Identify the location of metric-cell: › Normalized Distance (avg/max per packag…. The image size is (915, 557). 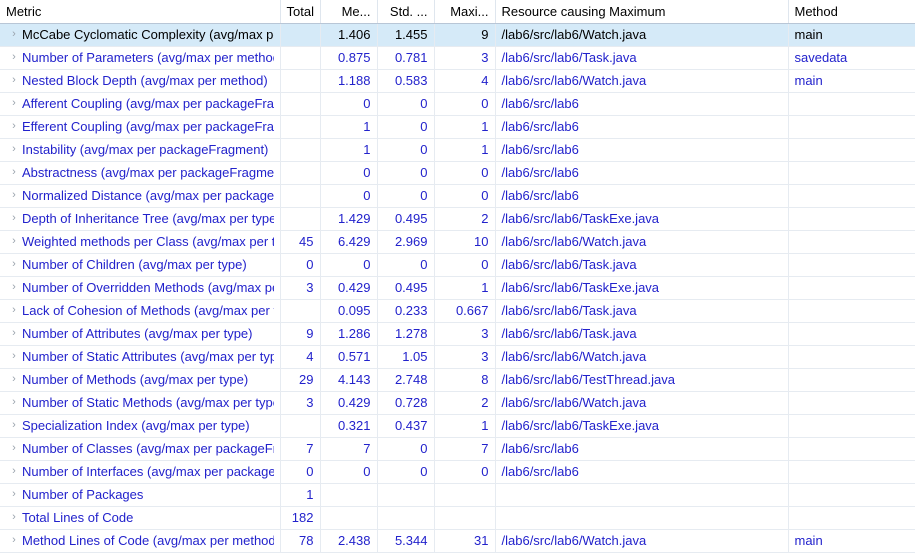
(140, 196).